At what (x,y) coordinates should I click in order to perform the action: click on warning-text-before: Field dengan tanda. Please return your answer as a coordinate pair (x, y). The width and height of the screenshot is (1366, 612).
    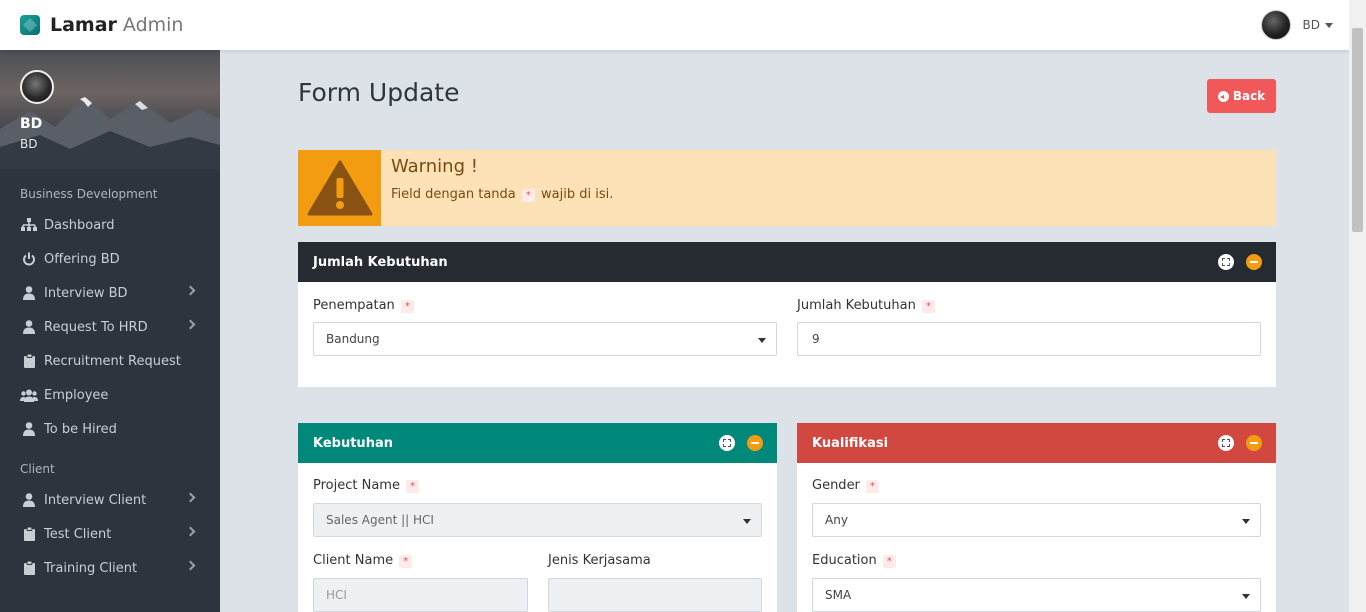
    Looking at the image, I should click on (453, 194).